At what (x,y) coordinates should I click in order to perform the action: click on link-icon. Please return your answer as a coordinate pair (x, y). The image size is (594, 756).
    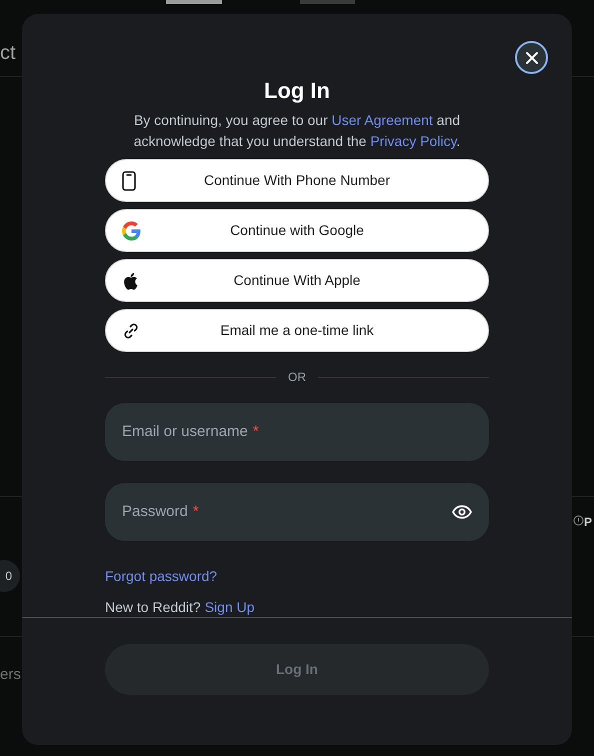
    Looking at the image, I should click on (131, 331).